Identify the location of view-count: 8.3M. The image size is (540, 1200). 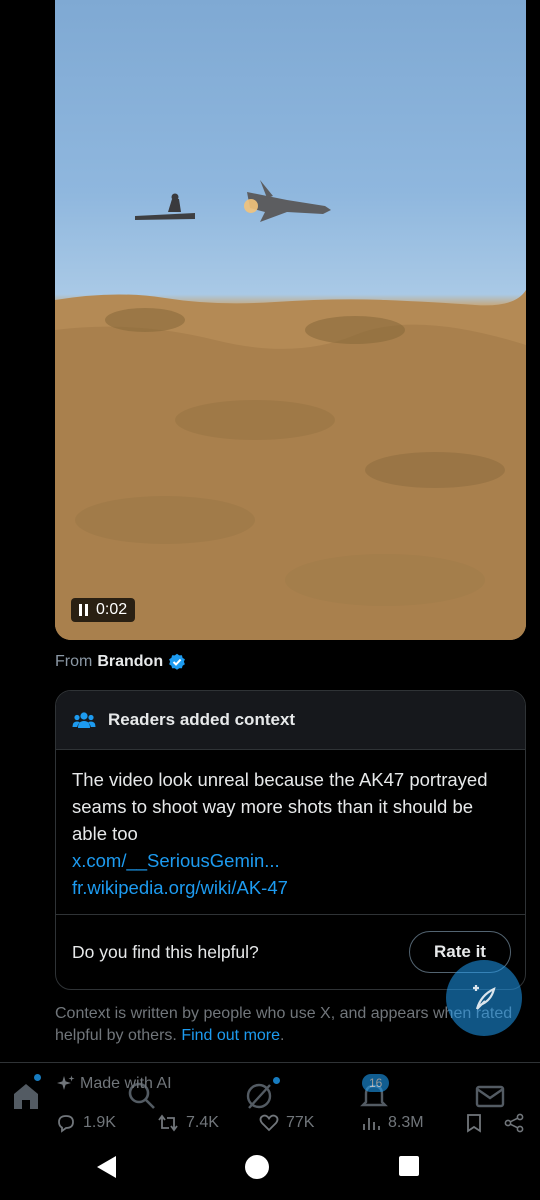
(406, 1122).